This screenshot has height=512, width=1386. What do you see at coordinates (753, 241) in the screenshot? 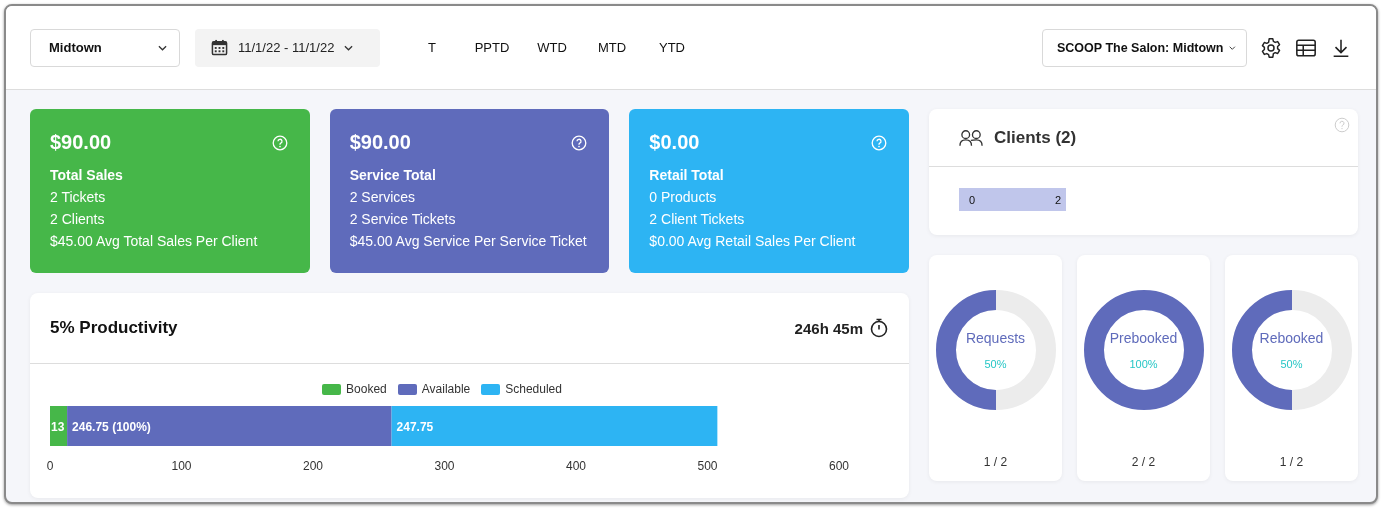
I see `stat-detail: $0.00 Avg Retail Sales Per Client` at bounding box center [753, 241].